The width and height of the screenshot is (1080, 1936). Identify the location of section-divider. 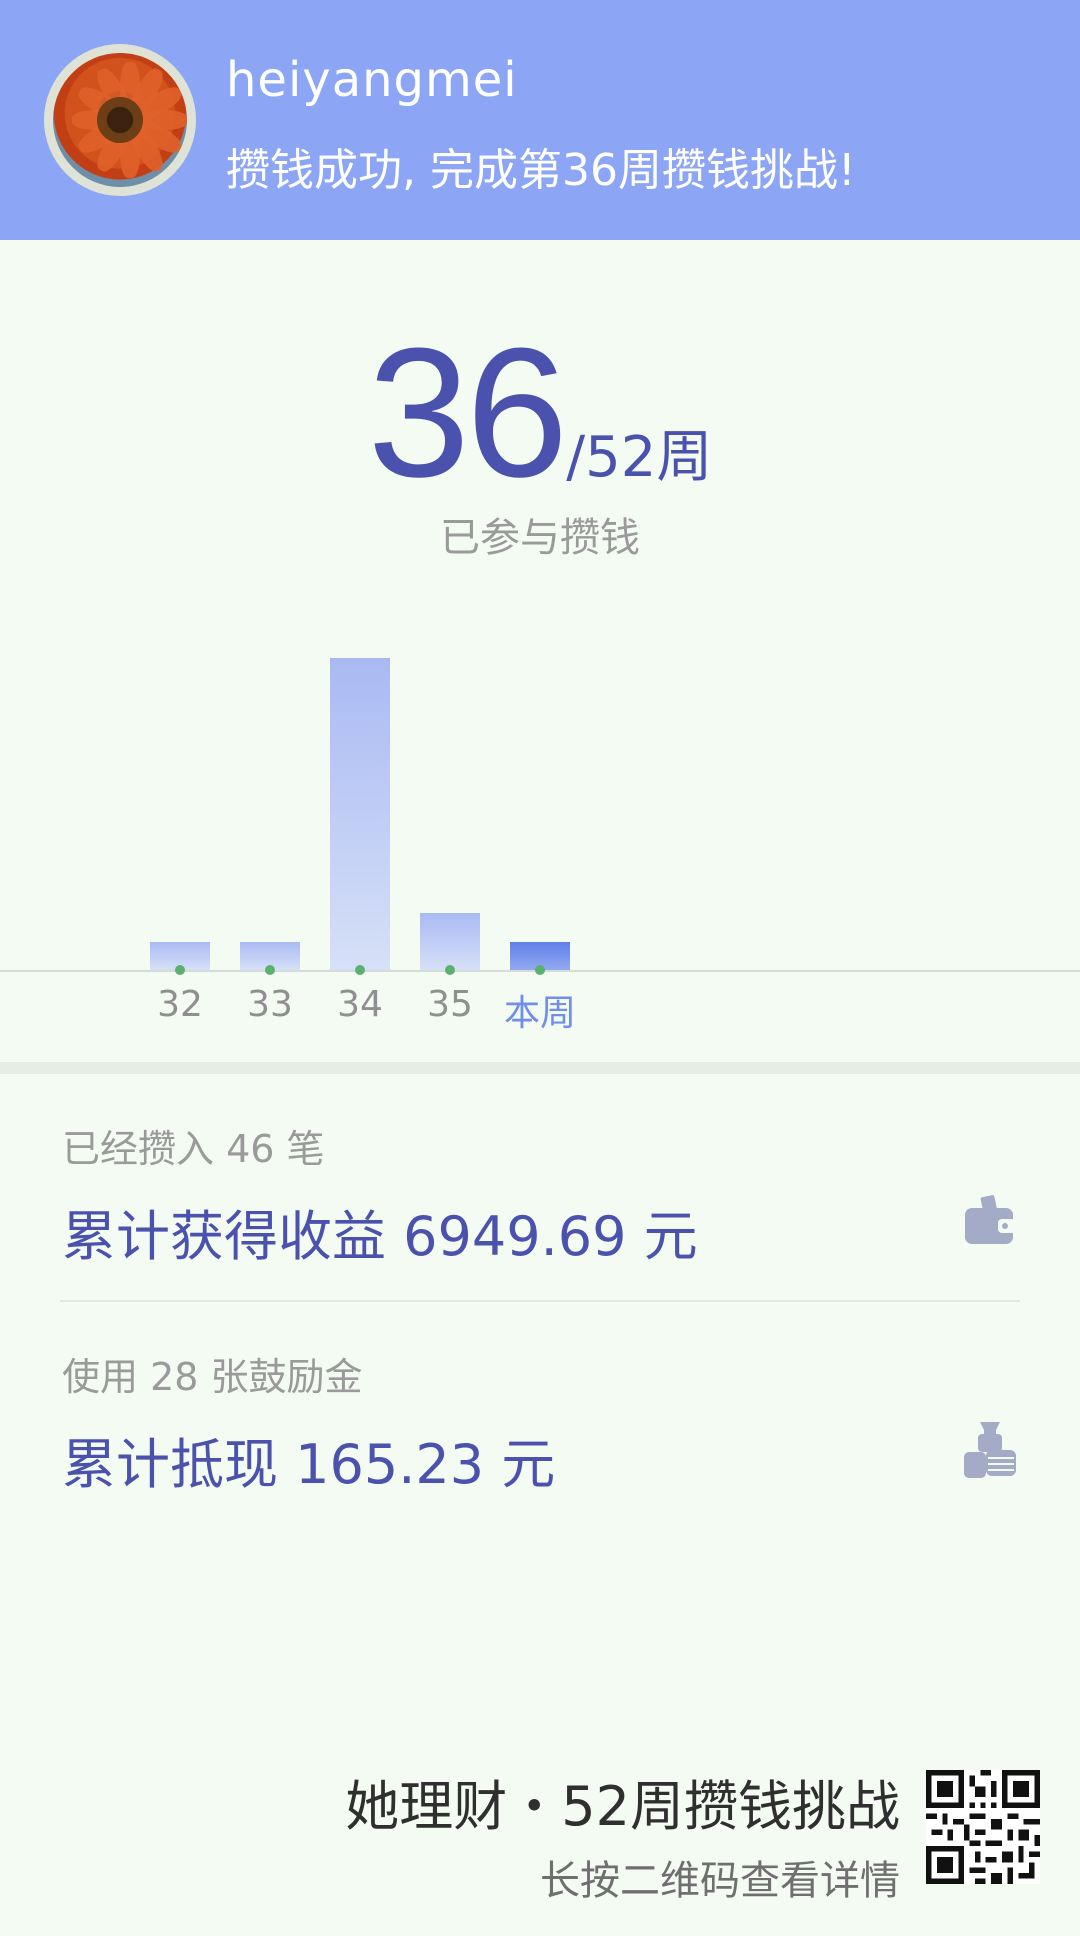
(540, 1068).